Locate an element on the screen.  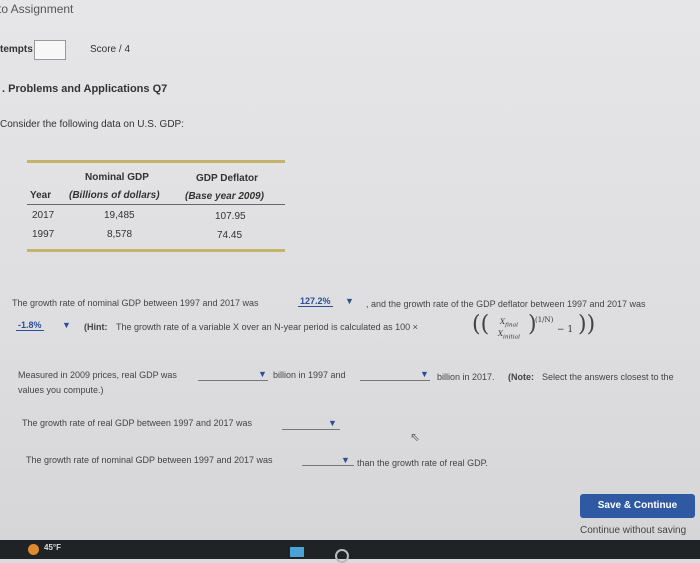
attempts-box is located at coordinates (50, 50).